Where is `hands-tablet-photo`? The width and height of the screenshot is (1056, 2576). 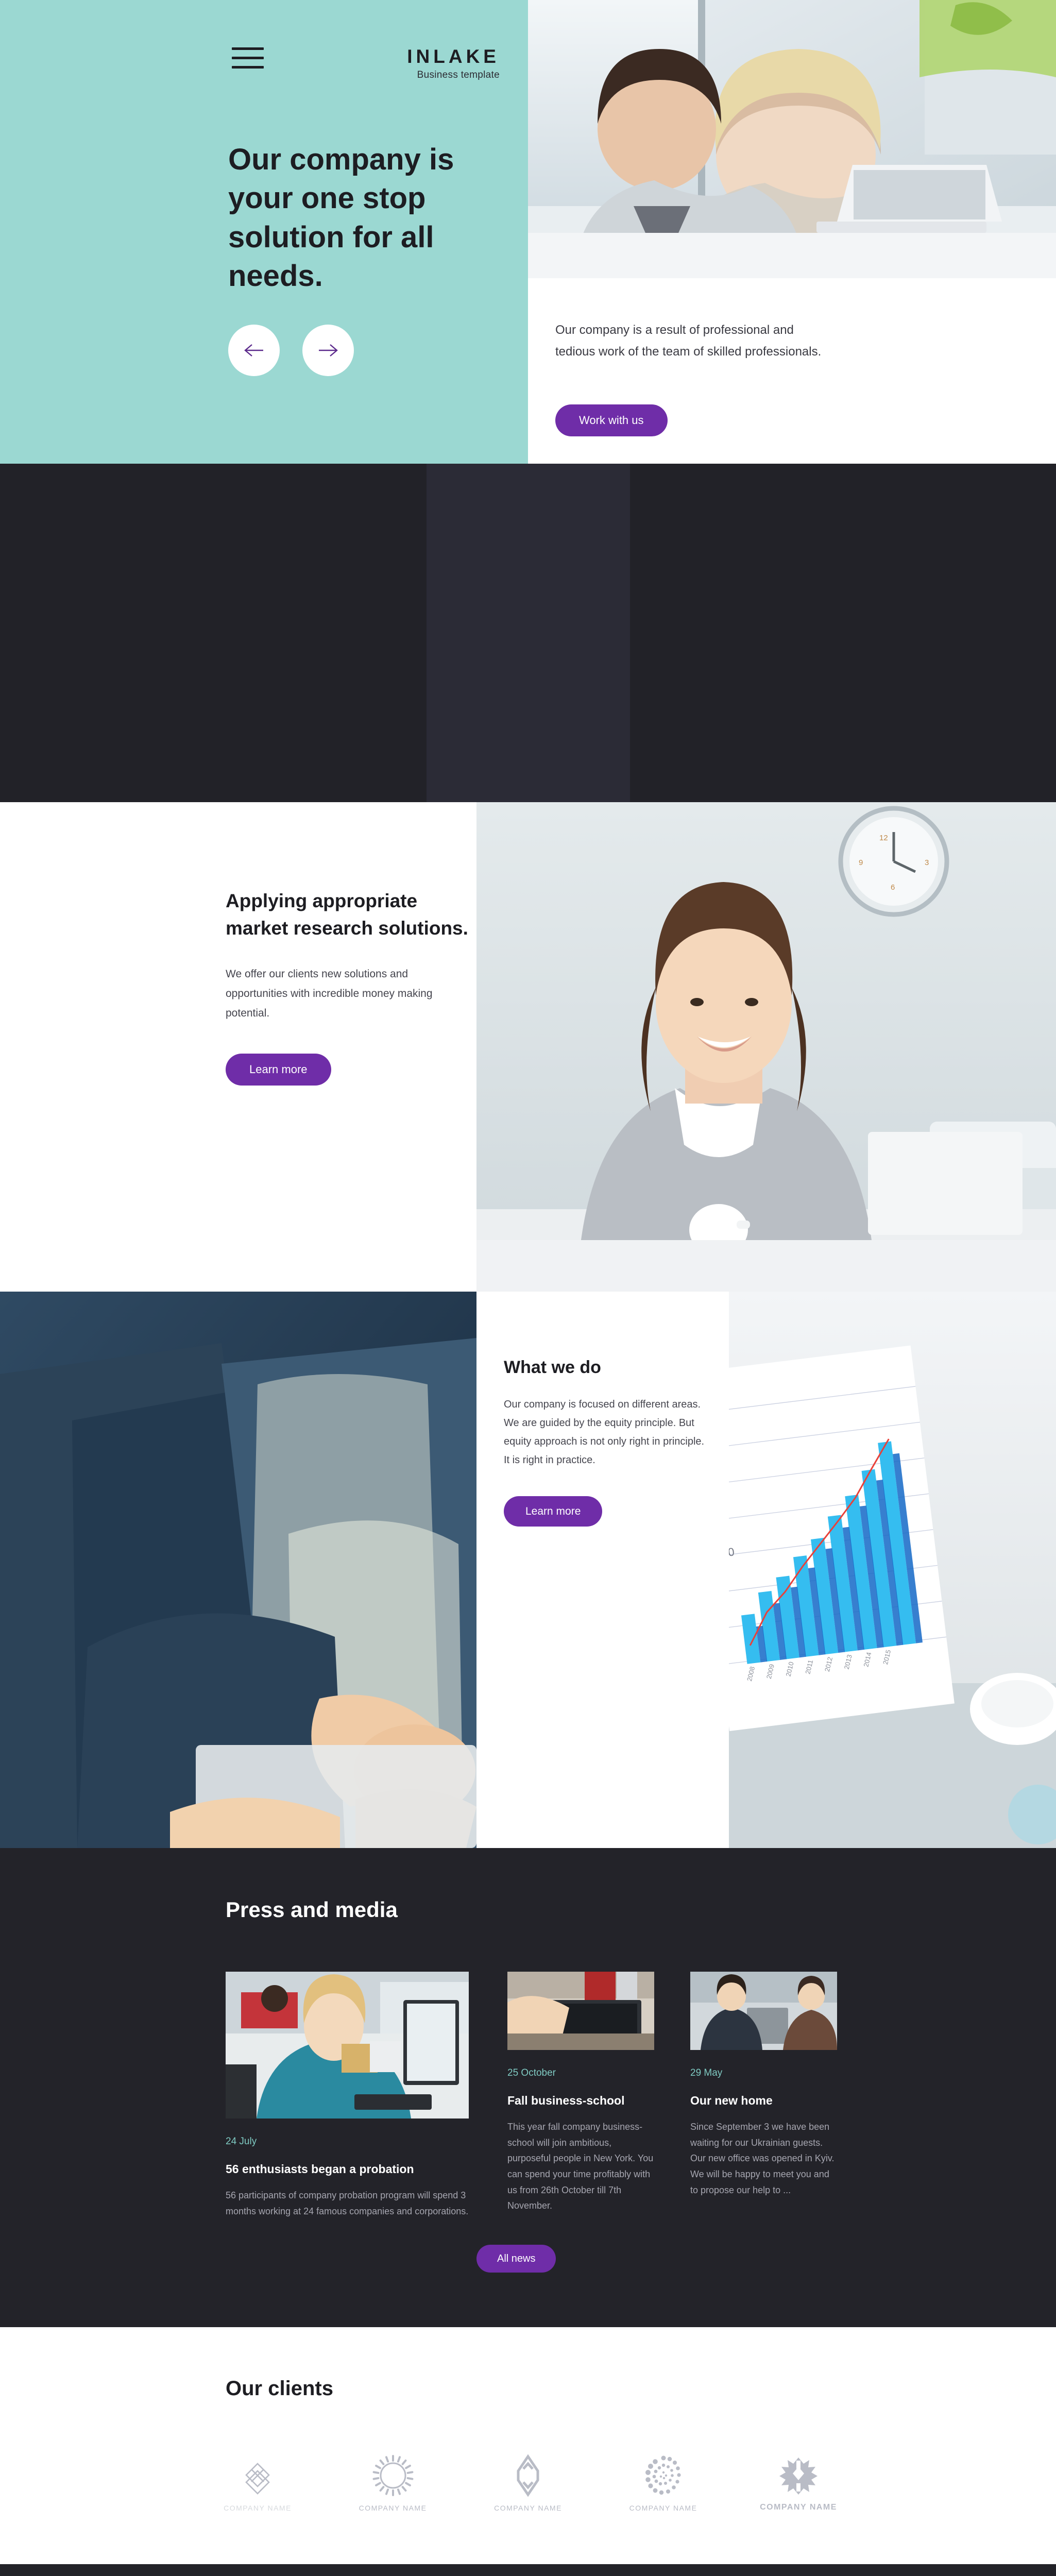 hands-tablet-photo is located at coordinates (238, 1570).